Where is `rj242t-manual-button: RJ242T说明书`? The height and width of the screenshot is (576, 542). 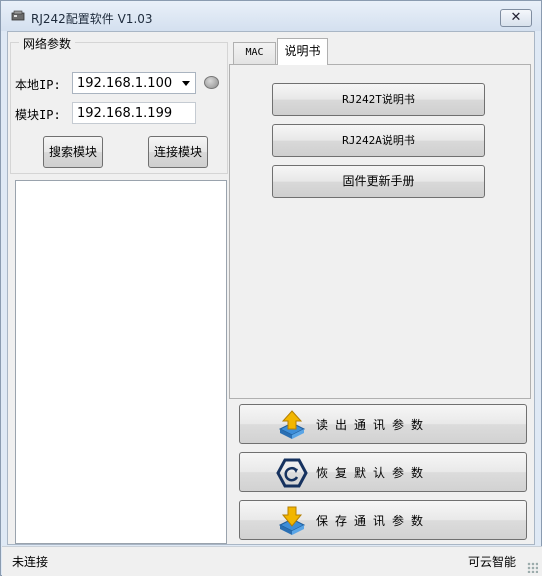
rj242t-manual-button: RJ242T说明书 is located at coordinates (378, 99).